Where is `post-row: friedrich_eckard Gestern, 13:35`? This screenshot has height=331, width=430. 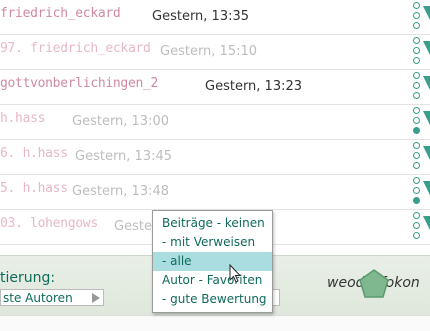 post-row: friedrich_eckard Gestern, 13:35 is located at coordinates (215, 17).